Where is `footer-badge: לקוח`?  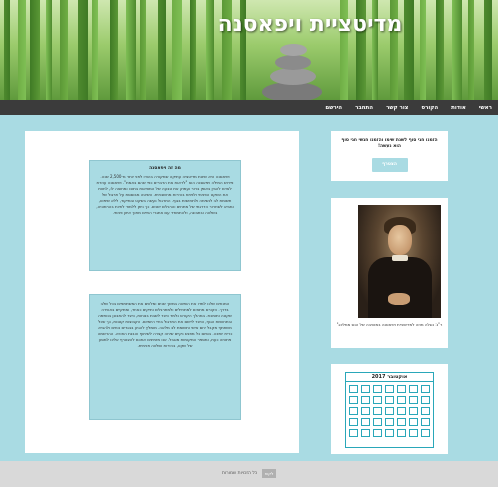 footer-badge: לקוח is located at coordinates (269, 473).